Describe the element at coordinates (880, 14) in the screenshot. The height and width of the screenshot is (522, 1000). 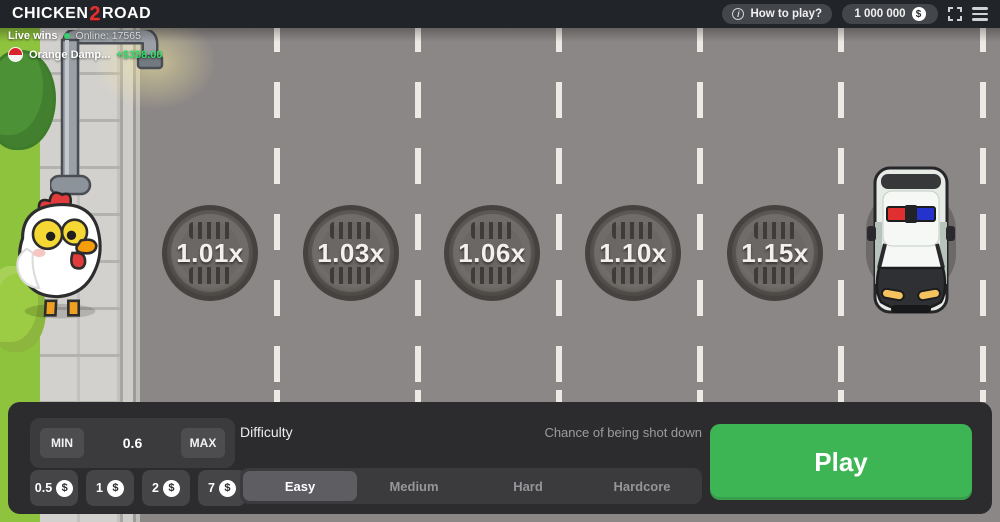
I see `balance-value: 1 000 000` at that location.